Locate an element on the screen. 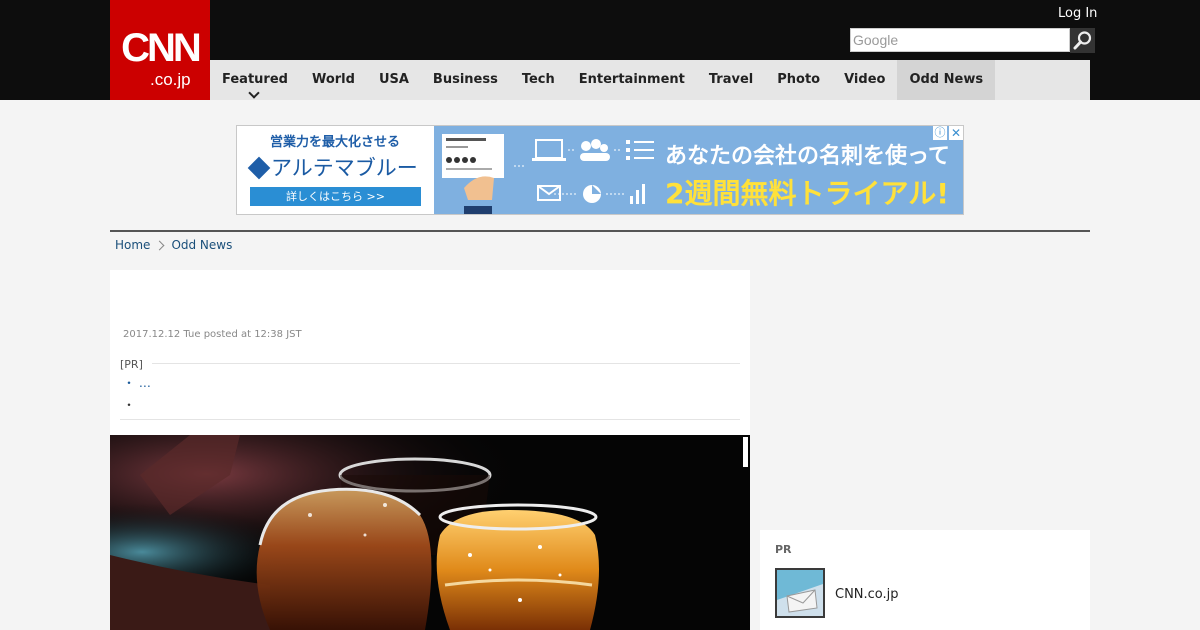 Image resolution: width=1200 pixels, height=630 pixels. logo-domain: .co.jp is located at coordinates (170, 79).